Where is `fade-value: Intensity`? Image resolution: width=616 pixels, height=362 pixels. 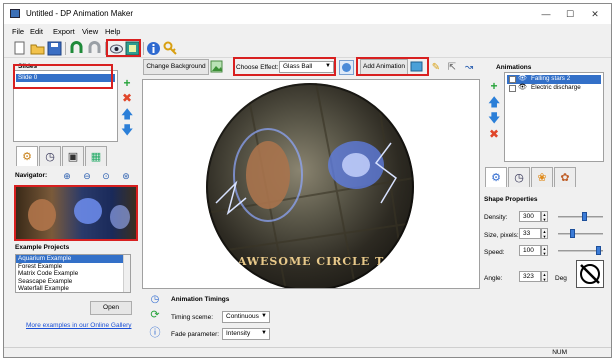 fade-value: Intensity is located at coordinates (238, 333).